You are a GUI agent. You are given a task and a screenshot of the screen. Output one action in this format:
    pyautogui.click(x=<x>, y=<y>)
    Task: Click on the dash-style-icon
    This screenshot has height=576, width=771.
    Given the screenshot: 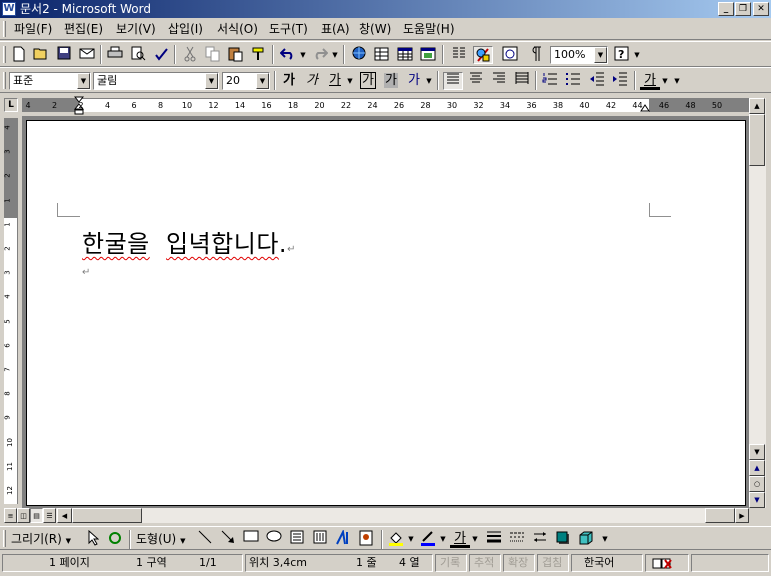 What is the action you would take?
    pyautogui.click(x=517, y=539)
    